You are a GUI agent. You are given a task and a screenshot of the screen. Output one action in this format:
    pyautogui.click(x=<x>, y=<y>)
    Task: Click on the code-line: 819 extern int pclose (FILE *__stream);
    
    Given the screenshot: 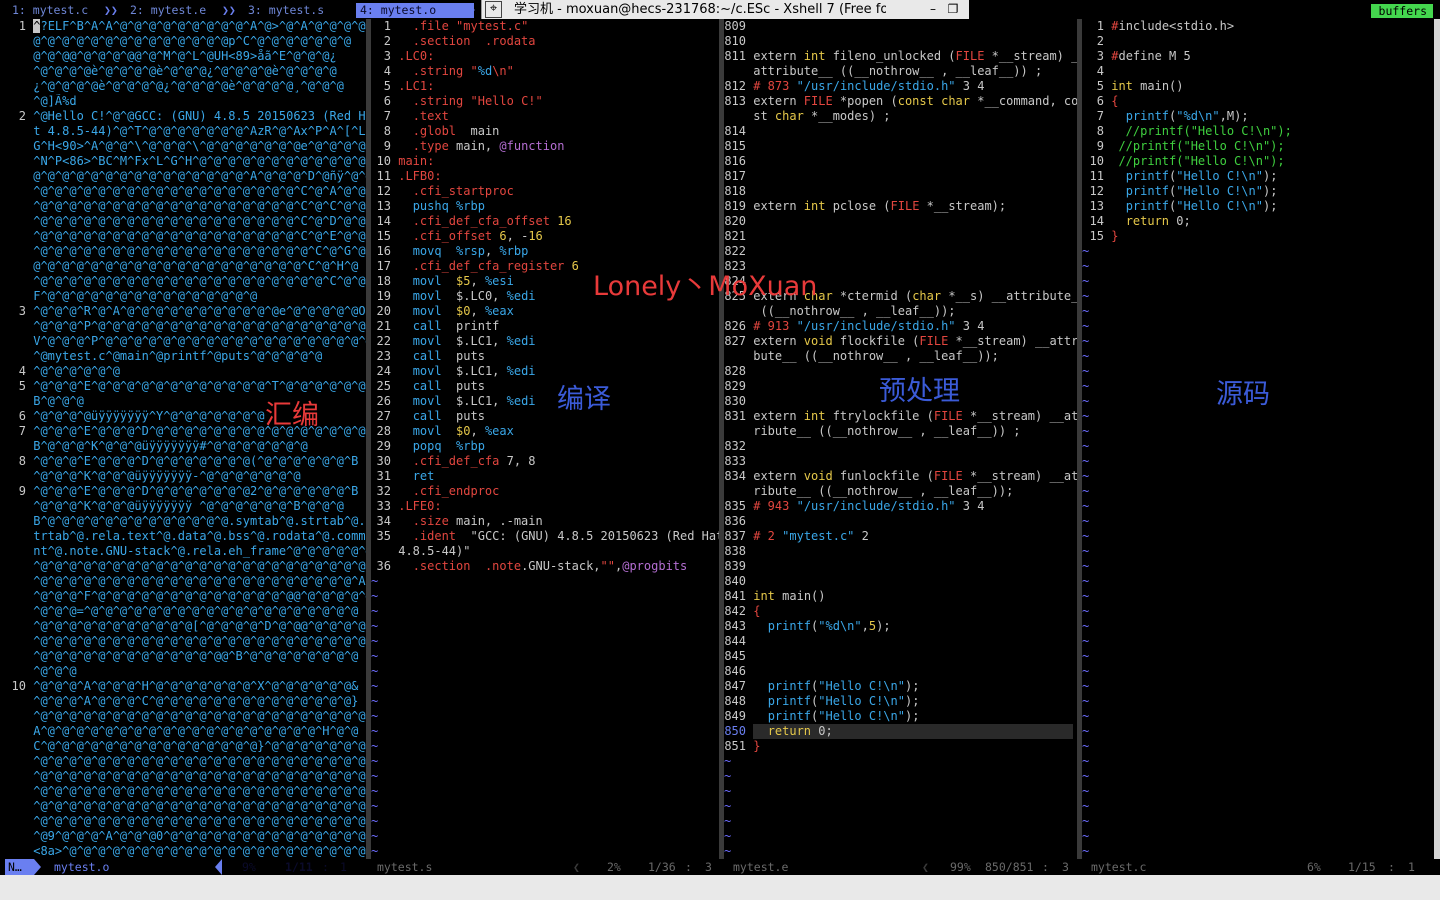 What is the action you would take?
    pyautogui.click(x=900, y=206)
    